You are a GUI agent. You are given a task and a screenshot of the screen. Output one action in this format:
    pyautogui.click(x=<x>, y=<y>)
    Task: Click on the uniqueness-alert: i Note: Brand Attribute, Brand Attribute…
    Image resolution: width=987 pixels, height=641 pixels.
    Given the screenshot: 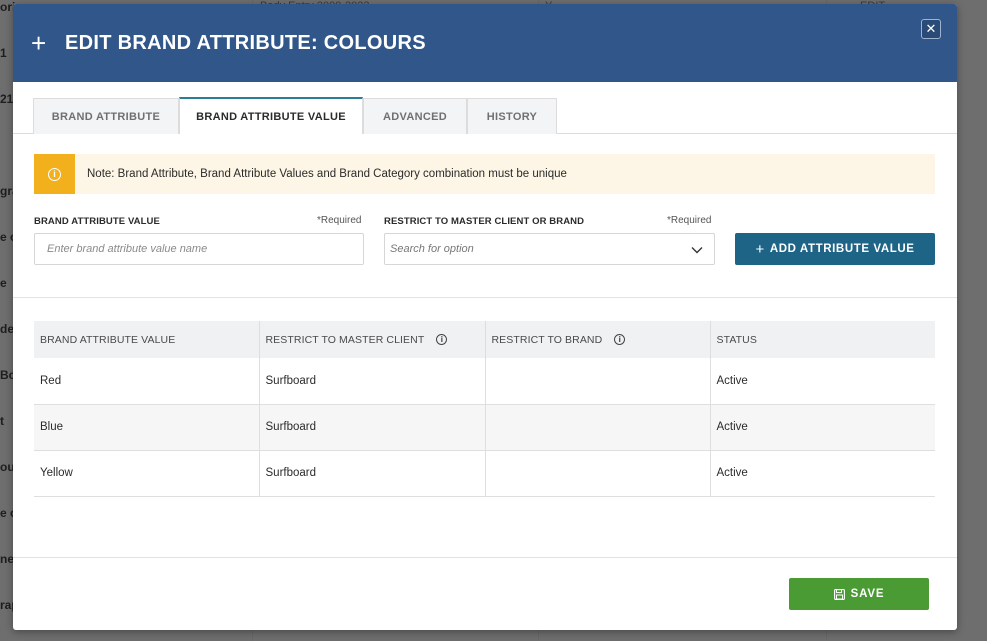 What is the action you would take?
    pyautogui.click(x=484, y=174)
    